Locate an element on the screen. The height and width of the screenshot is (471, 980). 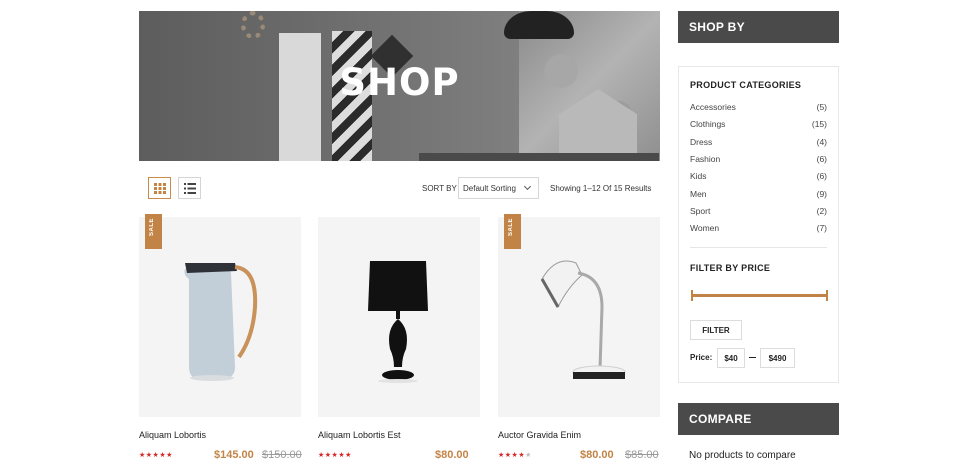
price-range-slider is located at coordinates (759, 295).